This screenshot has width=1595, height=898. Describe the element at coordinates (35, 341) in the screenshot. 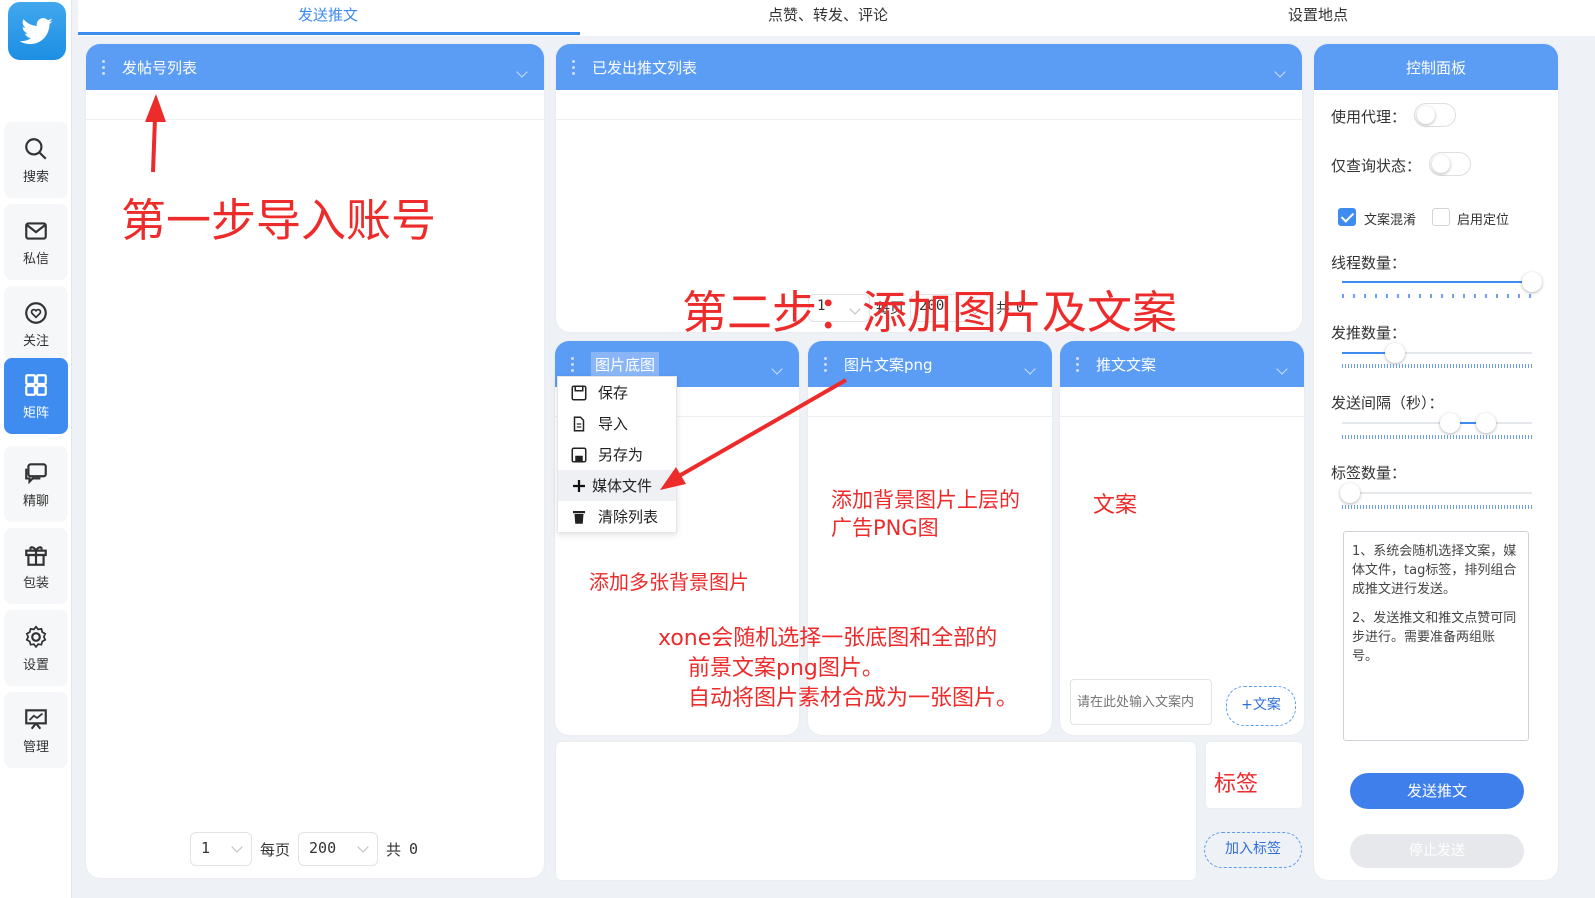

I see `nav-label: 关注` at that location.